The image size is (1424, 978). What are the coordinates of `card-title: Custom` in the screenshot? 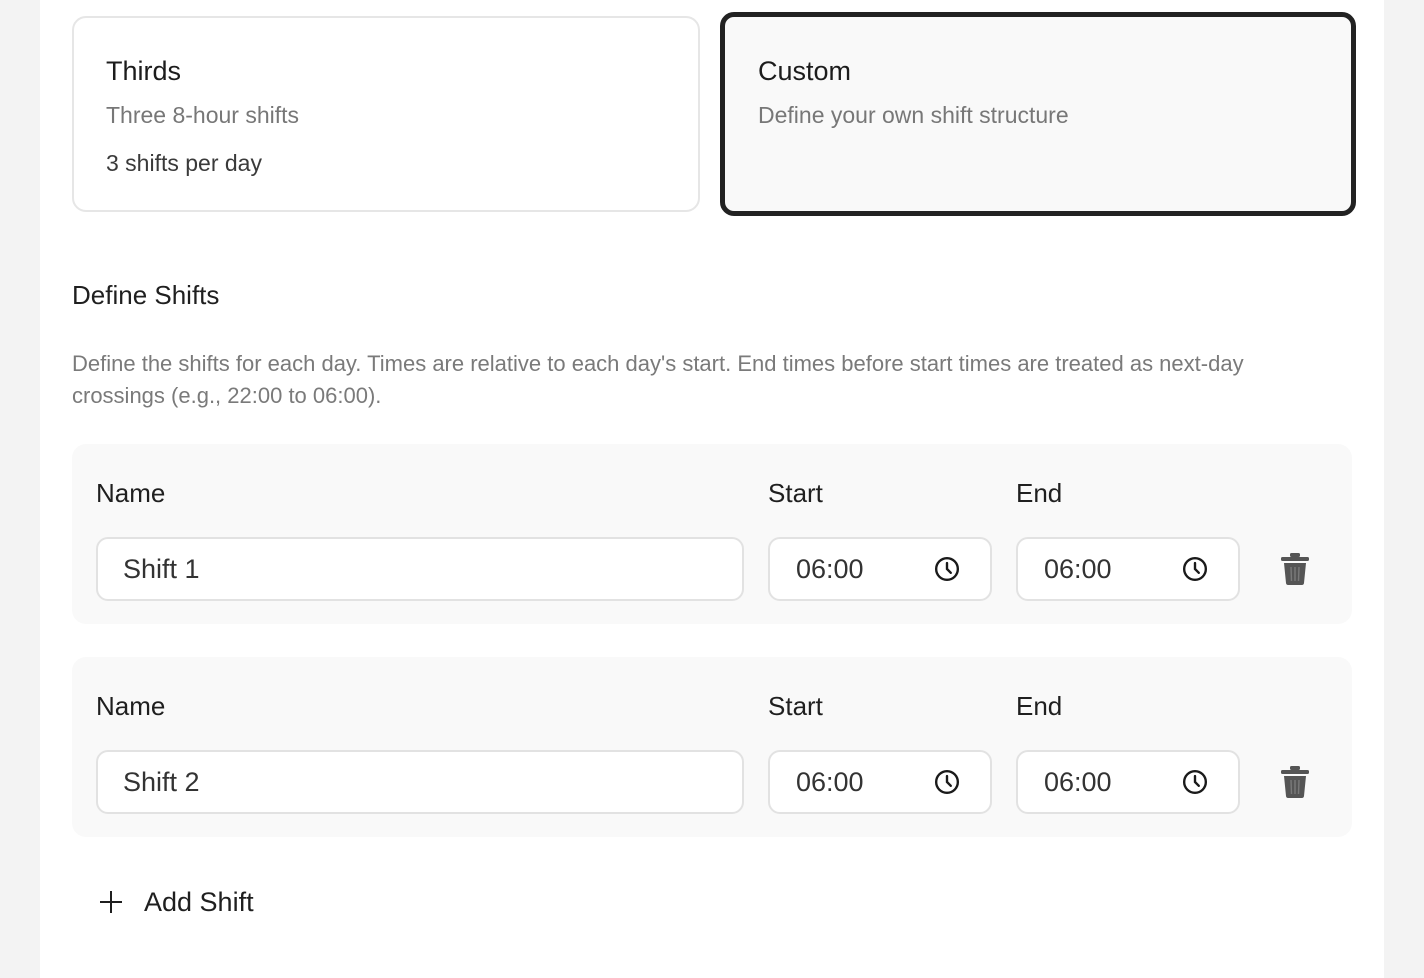 It's located at (805, 71).